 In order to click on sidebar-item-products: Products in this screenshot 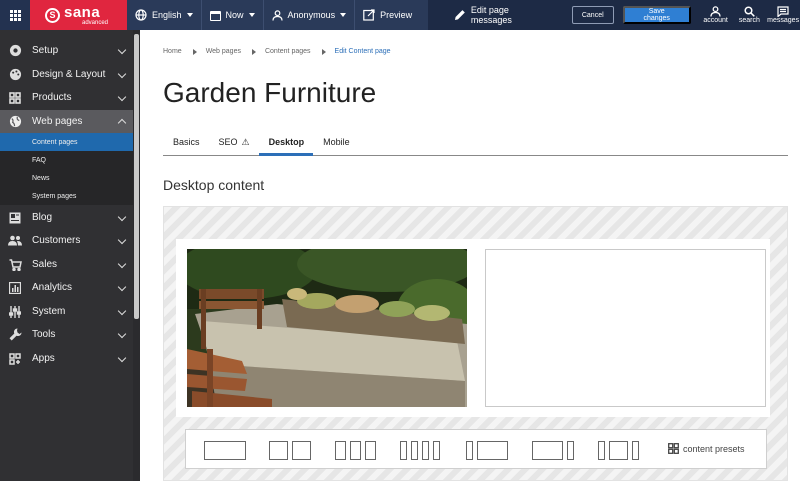, I will do `click(66, 97)`.